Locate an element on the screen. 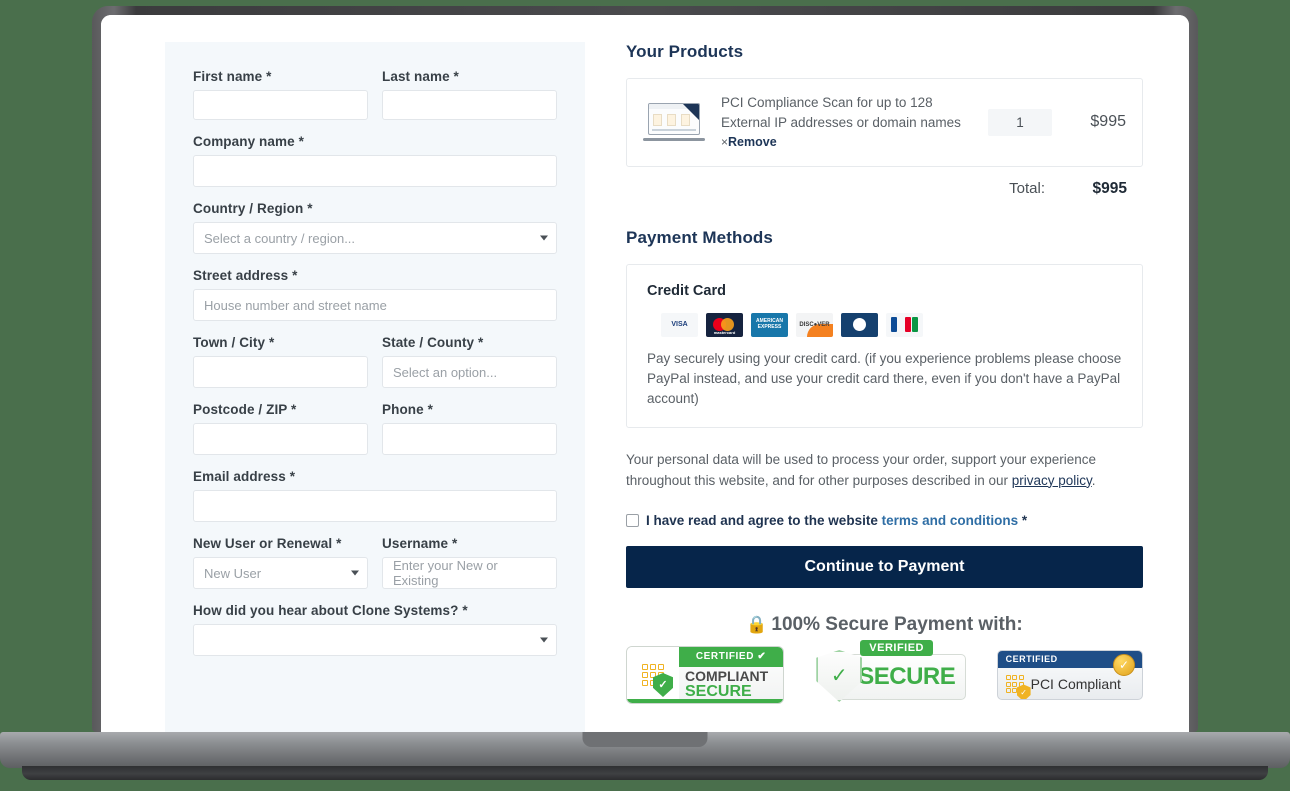  compliant-secure-badge: ✓ CERTIFIED ✔ COMPLIANT SECURE is located at coordinates (705, 674).